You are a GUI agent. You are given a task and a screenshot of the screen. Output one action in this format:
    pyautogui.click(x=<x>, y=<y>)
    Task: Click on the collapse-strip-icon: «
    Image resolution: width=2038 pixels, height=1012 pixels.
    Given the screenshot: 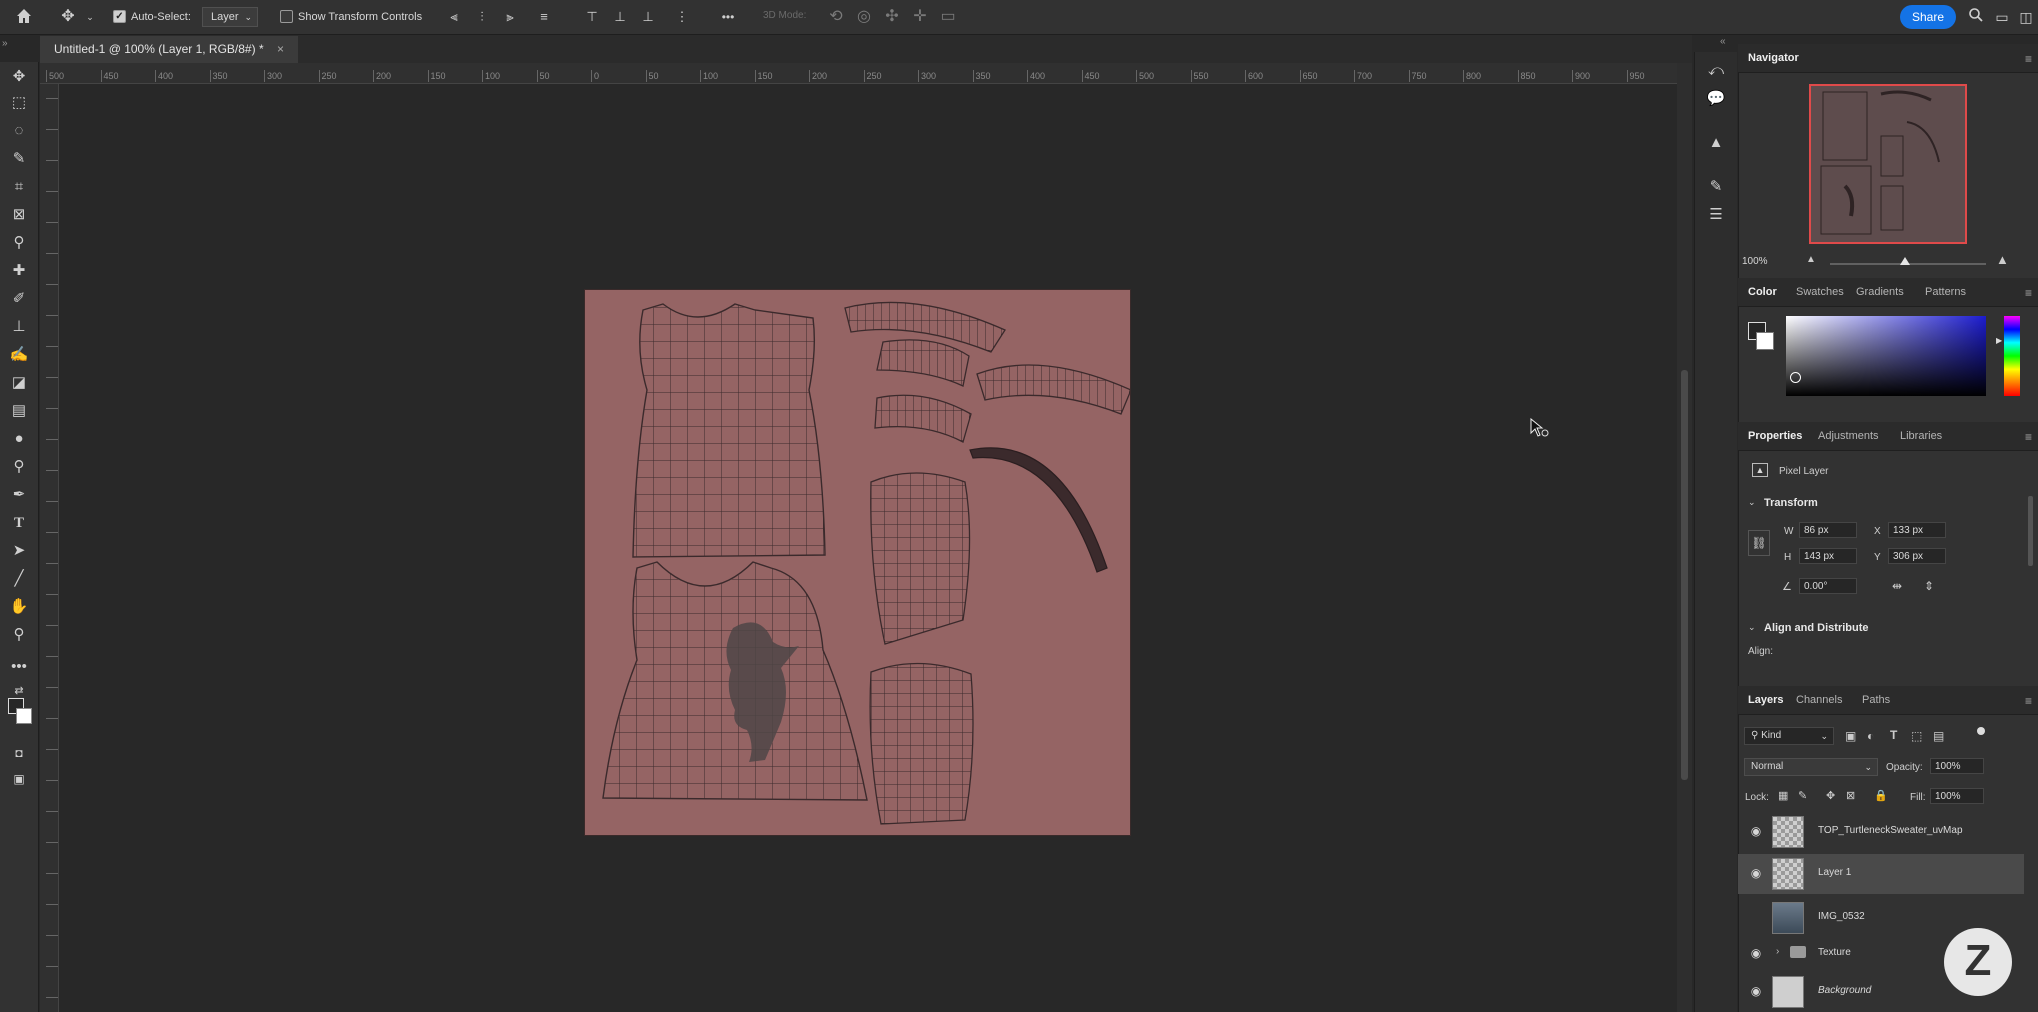 What is the action you would take?
    pyautogui.click(x=1723, y=41)
    